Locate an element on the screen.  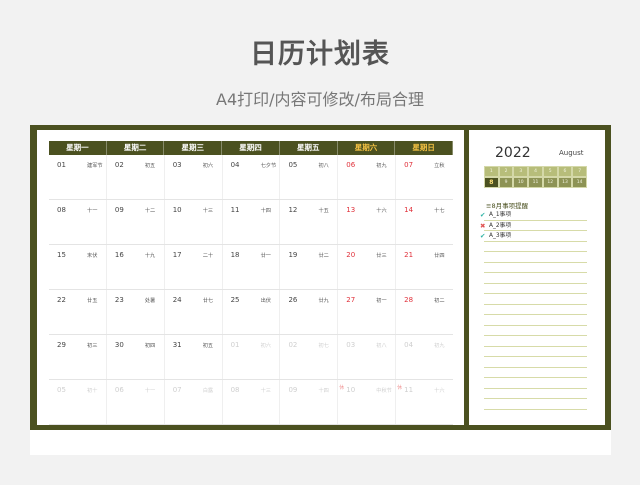
holiday-tag: 休 is located at coordinates (400, 388).